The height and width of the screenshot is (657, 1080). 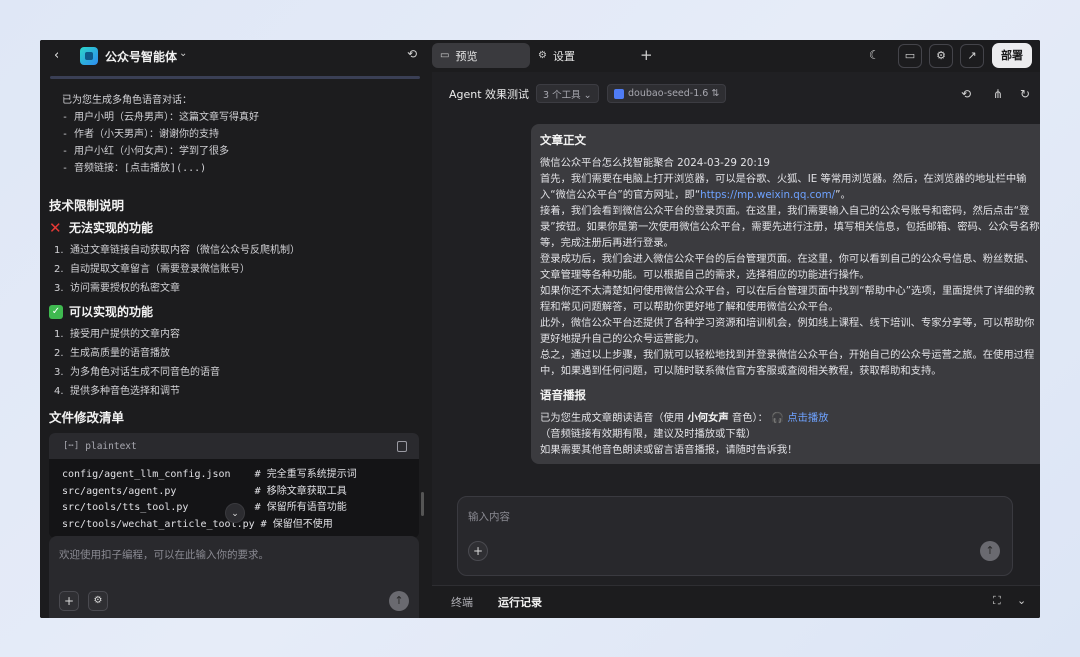 I want to click on test-input-box: 输入内容 + ↑, so click(x=735, y=536).